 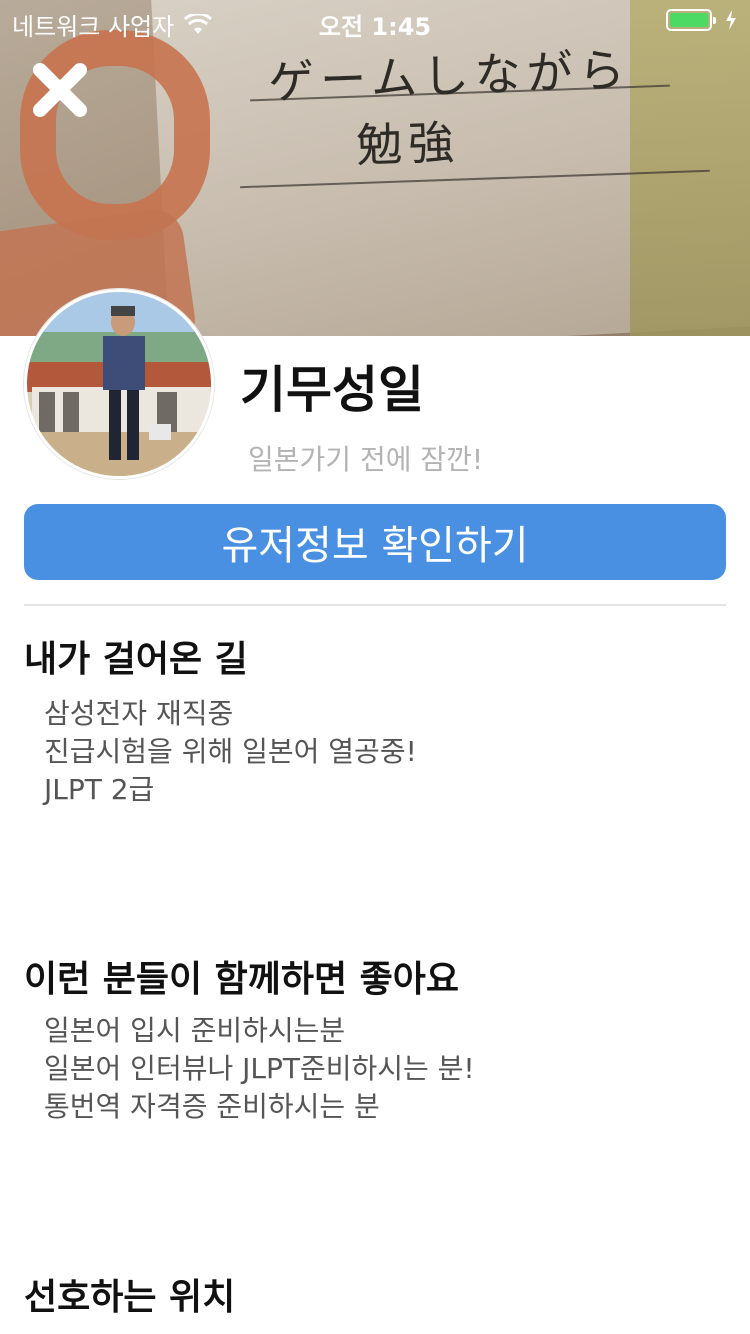 What do you see at coordinates (242, 979) in the screenshot?
I see `section-title-partners: 이런 분들이 함께하면 좋아요` at bounding box center [242, 979].